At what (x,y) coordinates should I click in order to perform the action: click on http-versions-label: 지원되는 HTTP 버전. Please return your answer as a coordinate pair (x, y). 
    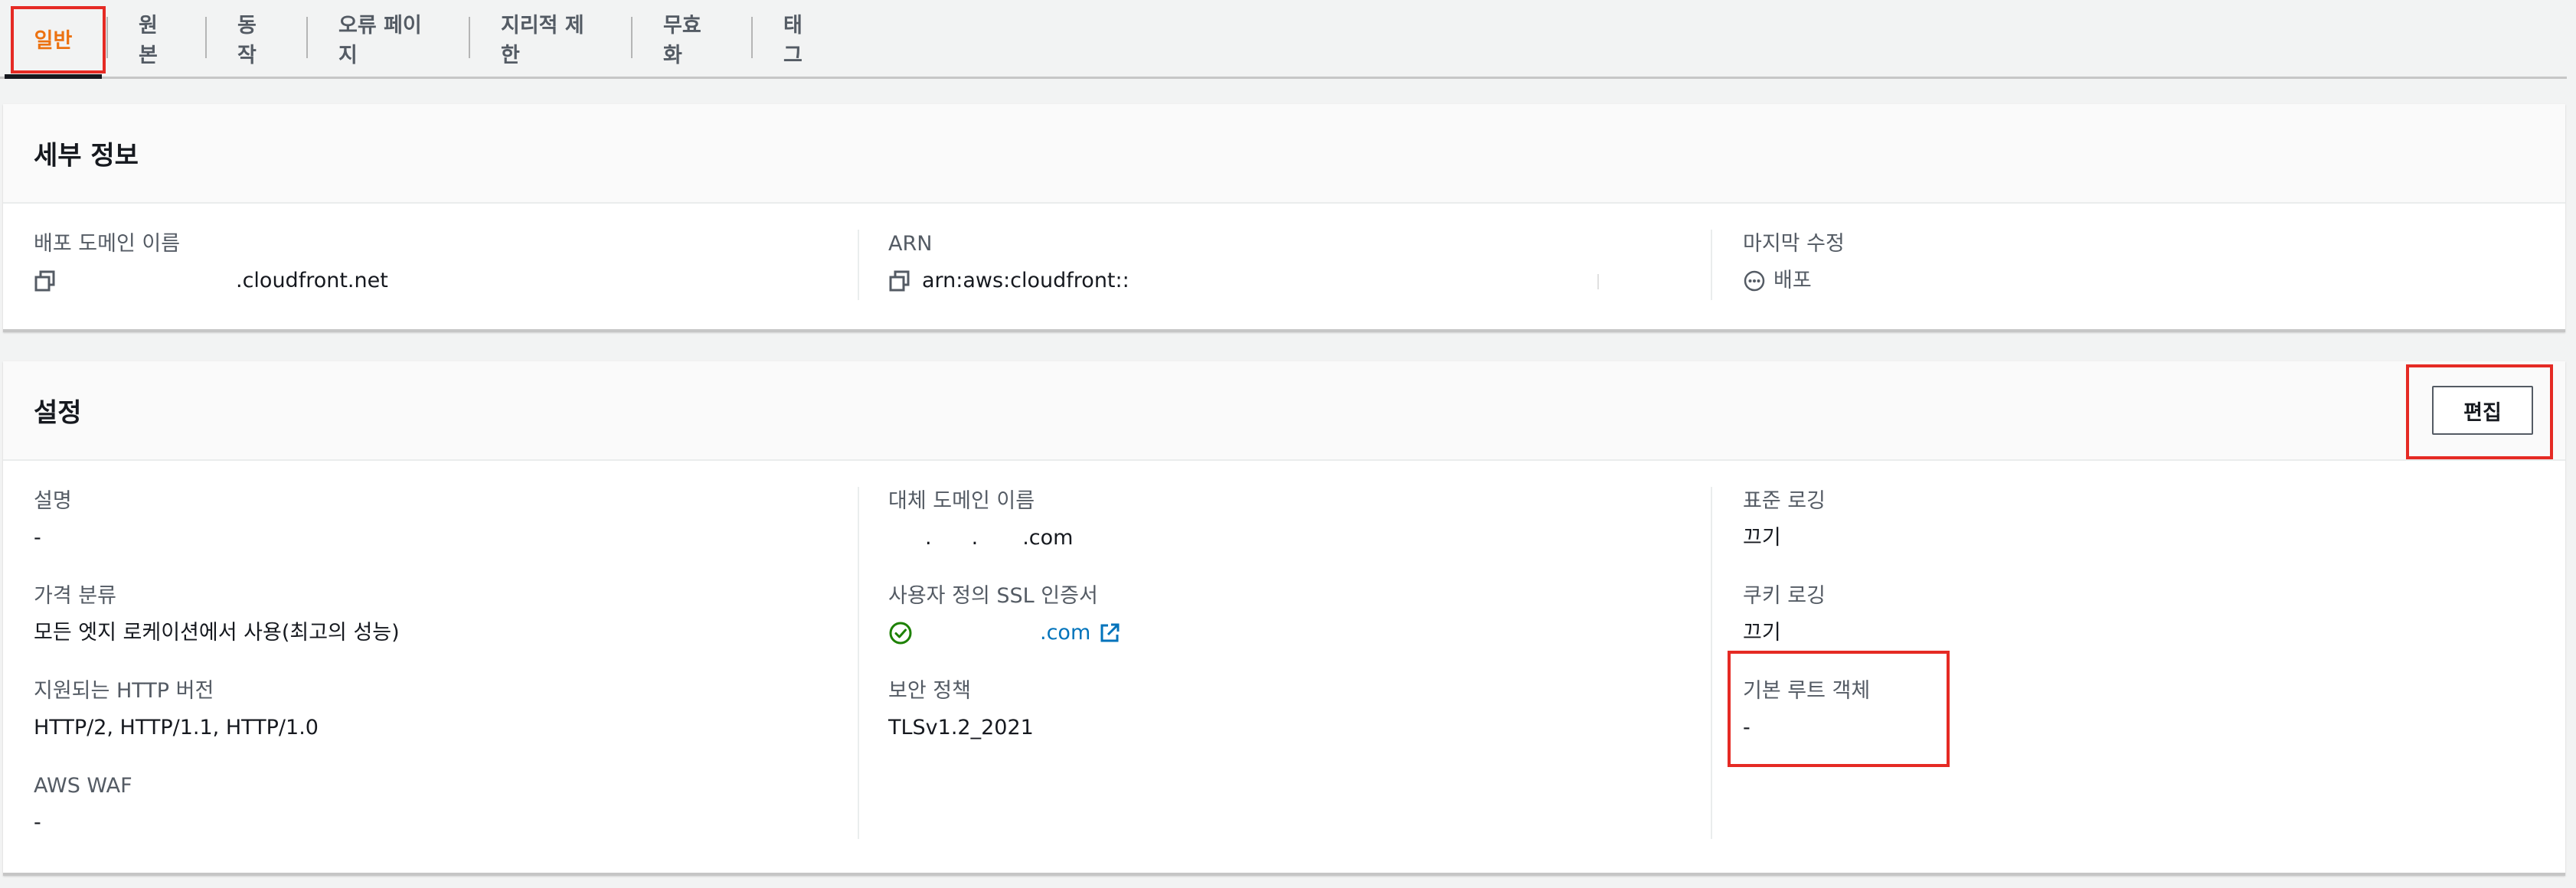
    Looking at the image, I should click on (124, 691).